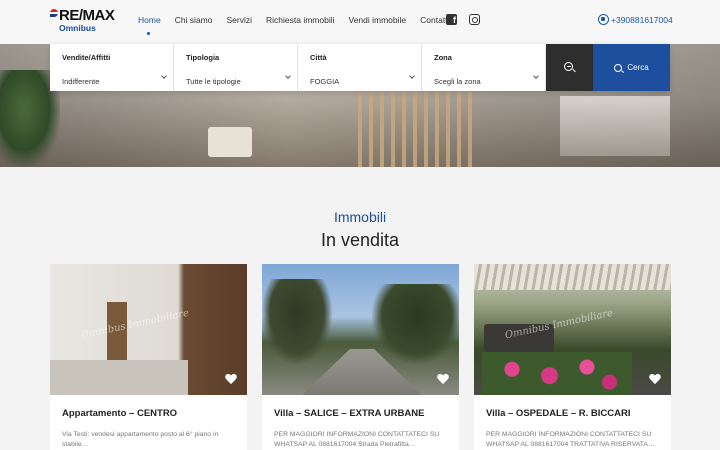  I want to click on zoom-out-icon, so click(568, 66).